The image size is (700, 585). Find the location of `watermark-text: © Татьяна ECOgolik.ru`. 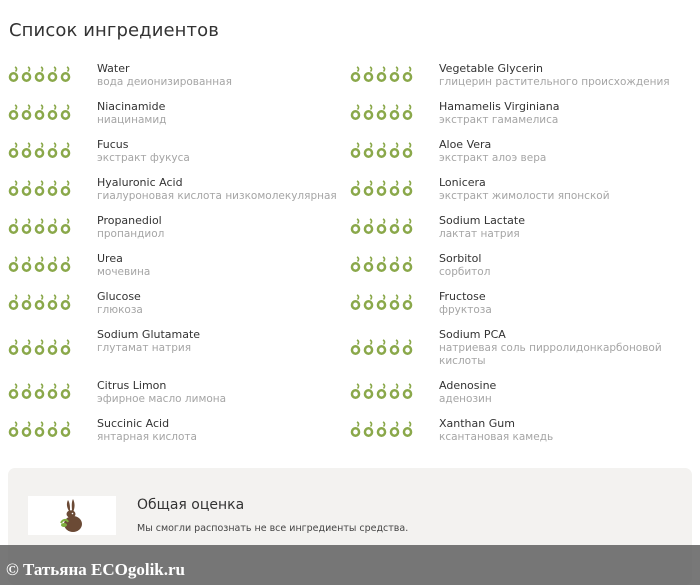

watermark-text: © Татьяна ECOgolik.ru is located at coordinates (95, 569).